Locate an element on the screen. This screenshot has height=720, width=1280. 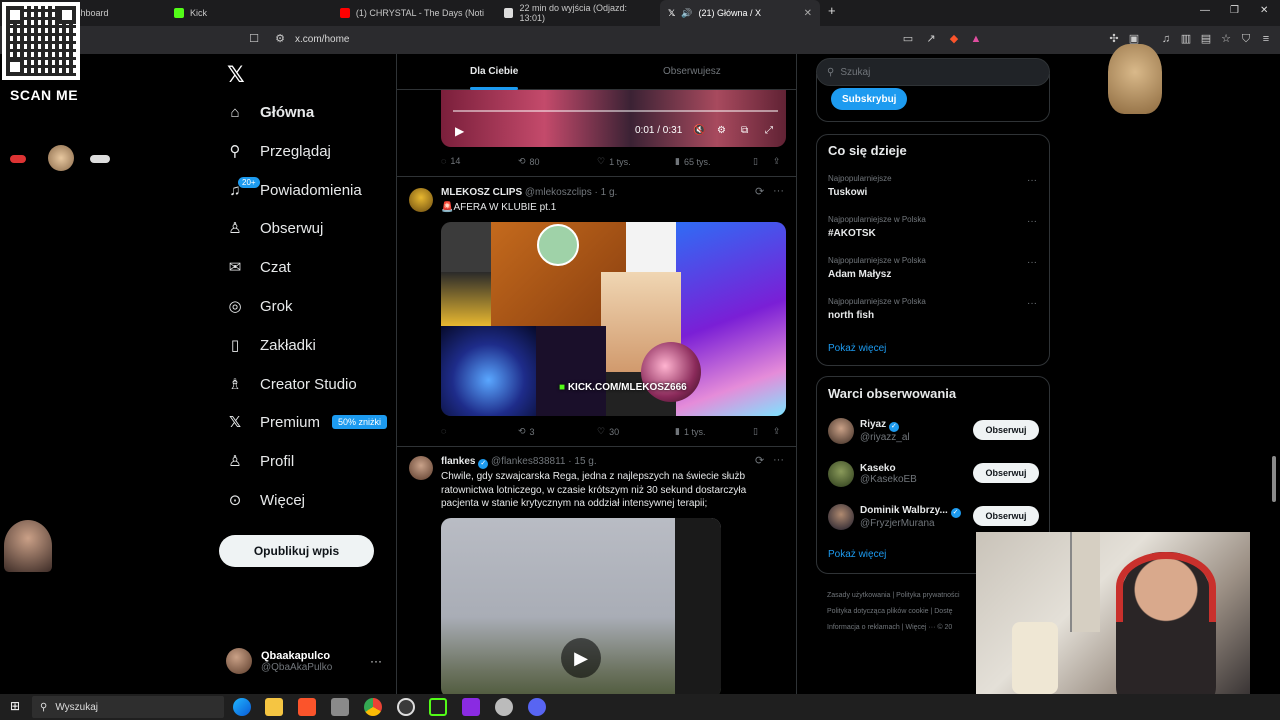
nav-item-follow: ♙ Obserwuj is located at coordinates (274, 228).